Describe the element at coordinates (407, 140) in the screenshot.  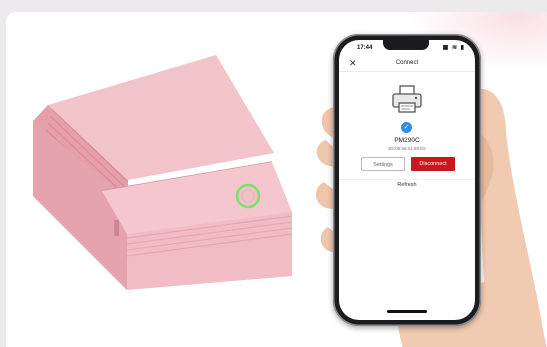
I see `printer-model-name: PM290C` at that location.